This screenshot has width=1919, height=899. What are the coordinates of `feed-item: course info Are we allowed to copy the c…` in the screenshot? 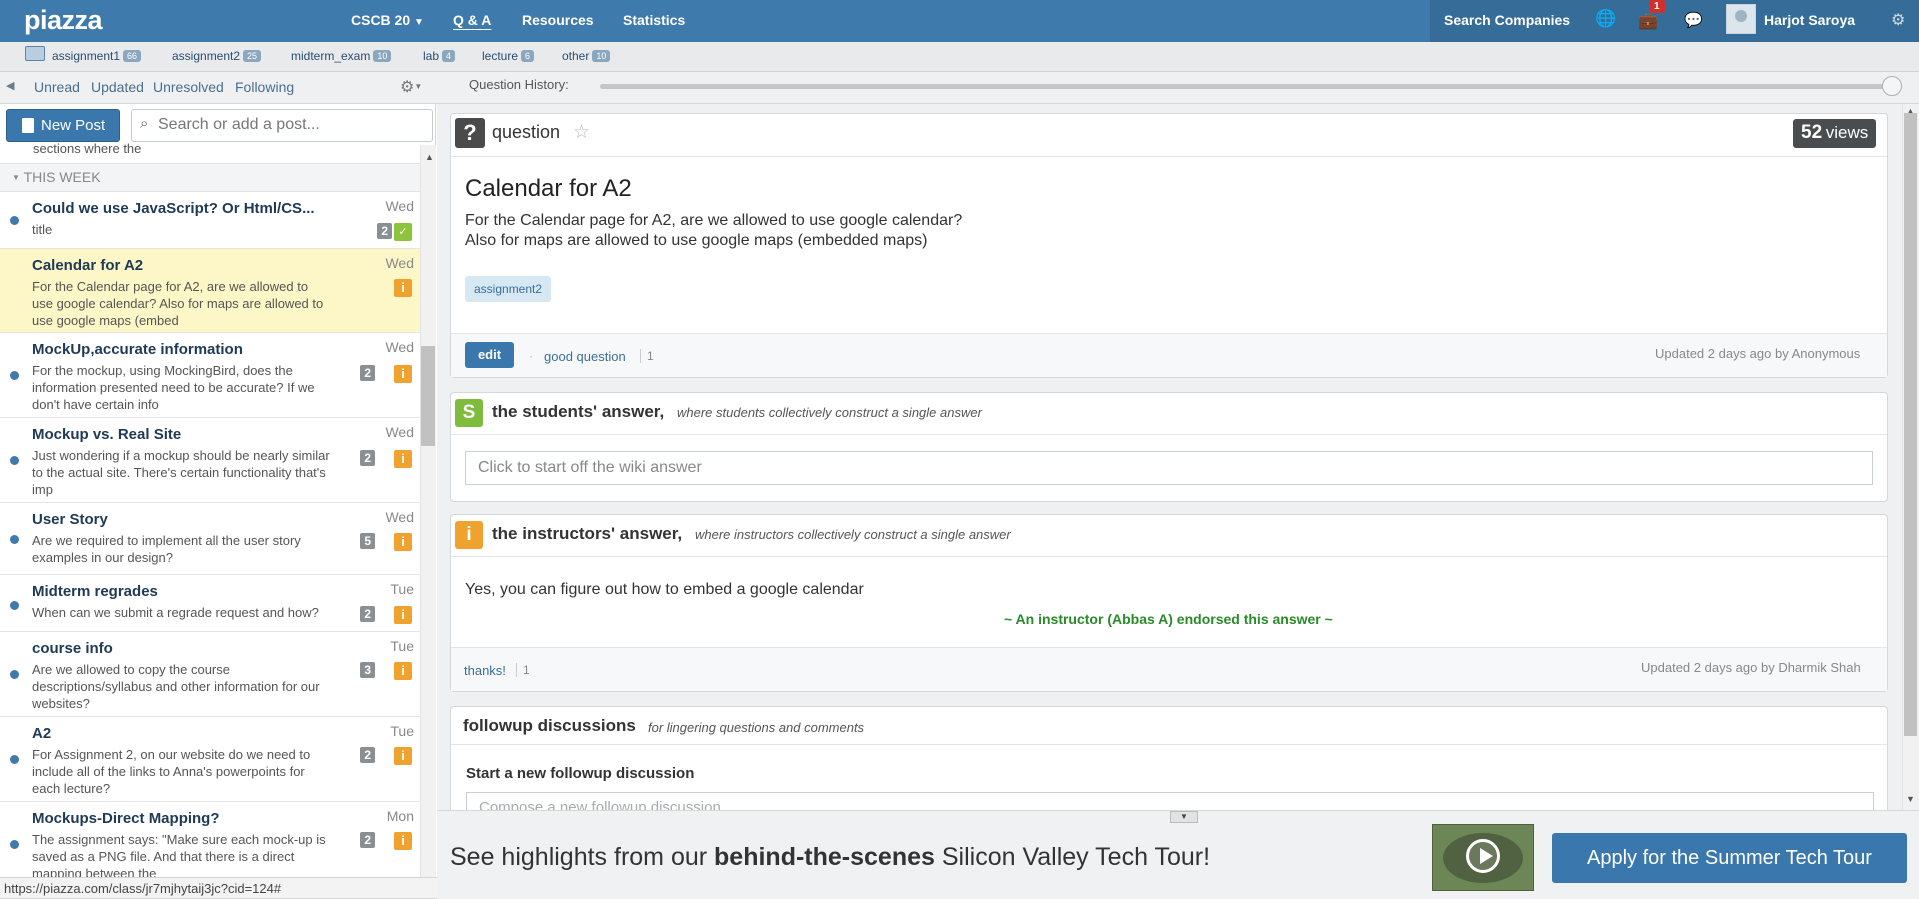 It's located at (210, 674).